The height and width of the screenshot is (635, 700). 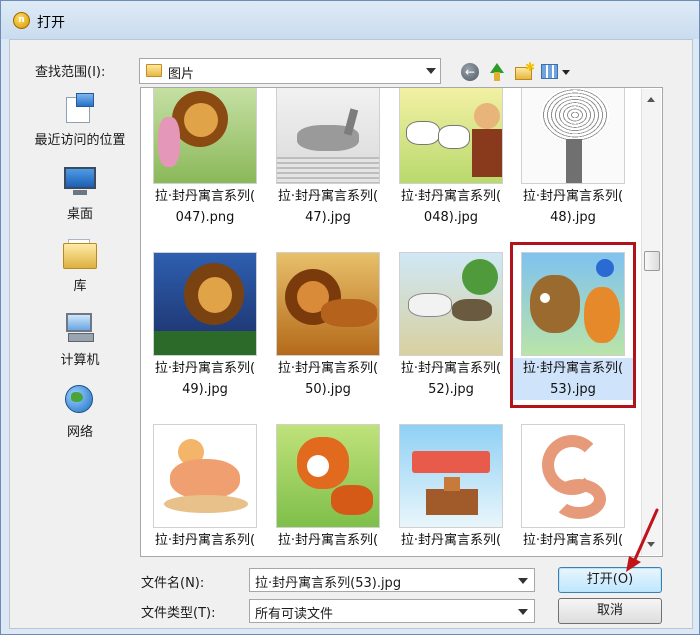 What do you see at coordinates (70, 72) in the screenshot?
I see `look-in-label: 查找范围(I):` at bounding box center [70, 72].